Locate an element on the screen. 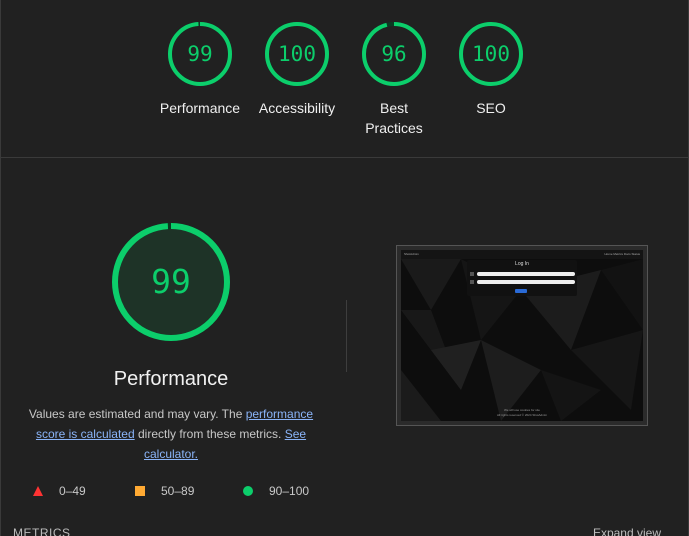 Image resolution: width=689 pixels, height=536 pixels. metrics-label: METRICS is located at coordinates (42, 531).